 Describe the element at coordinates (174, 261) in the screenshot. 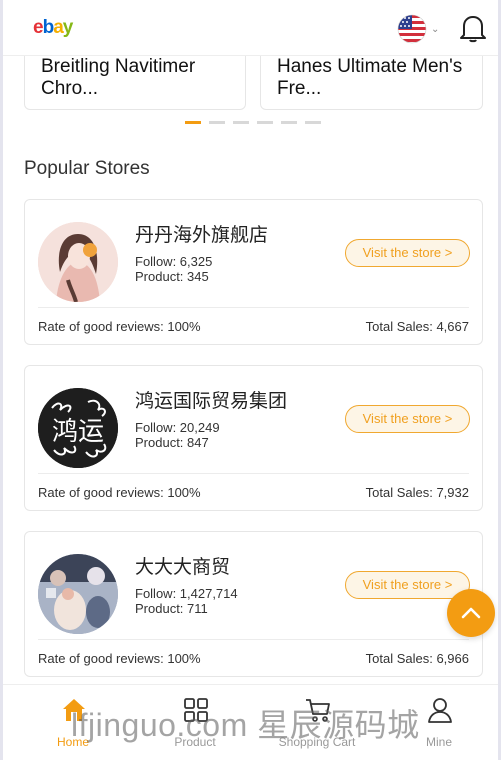

I see `store-follow-count: Follow: 6,325` at that location.